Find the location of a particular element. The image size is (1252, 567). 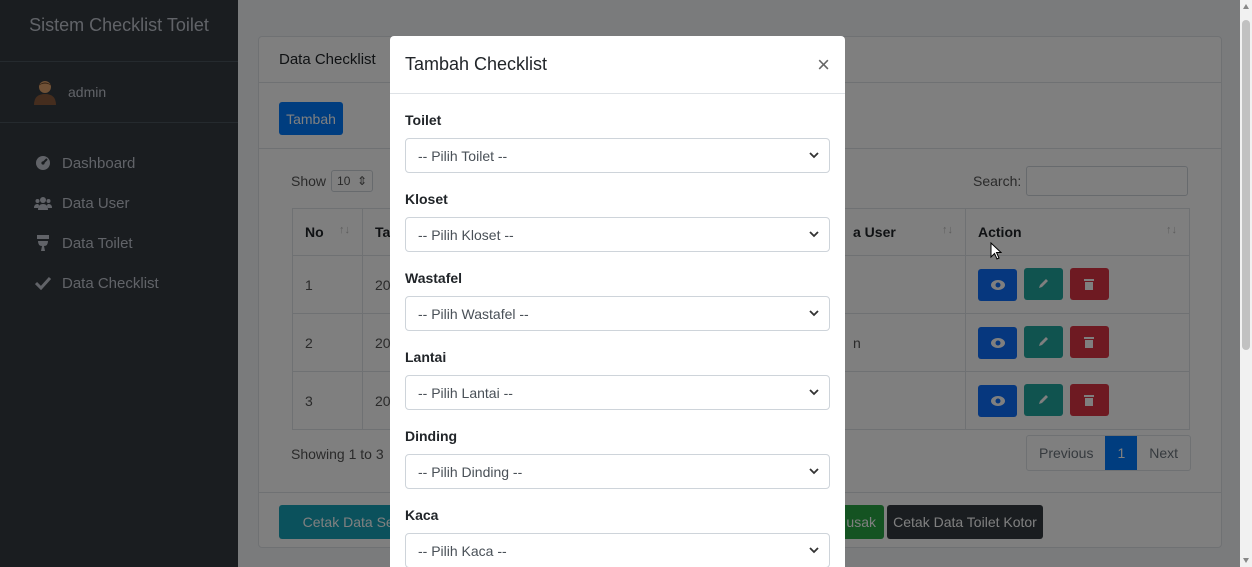

modal-header: Tambah Checklist × is located at coordinates (617, 65).